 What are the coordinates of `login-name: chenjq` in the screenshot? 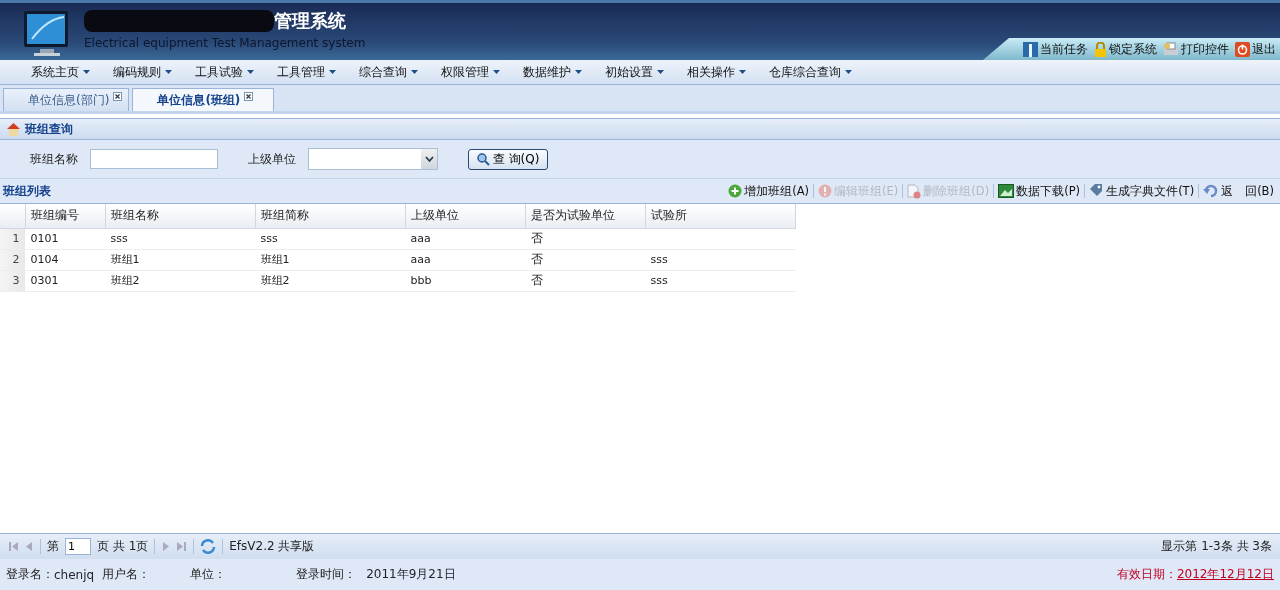 It's located at (74, 574).